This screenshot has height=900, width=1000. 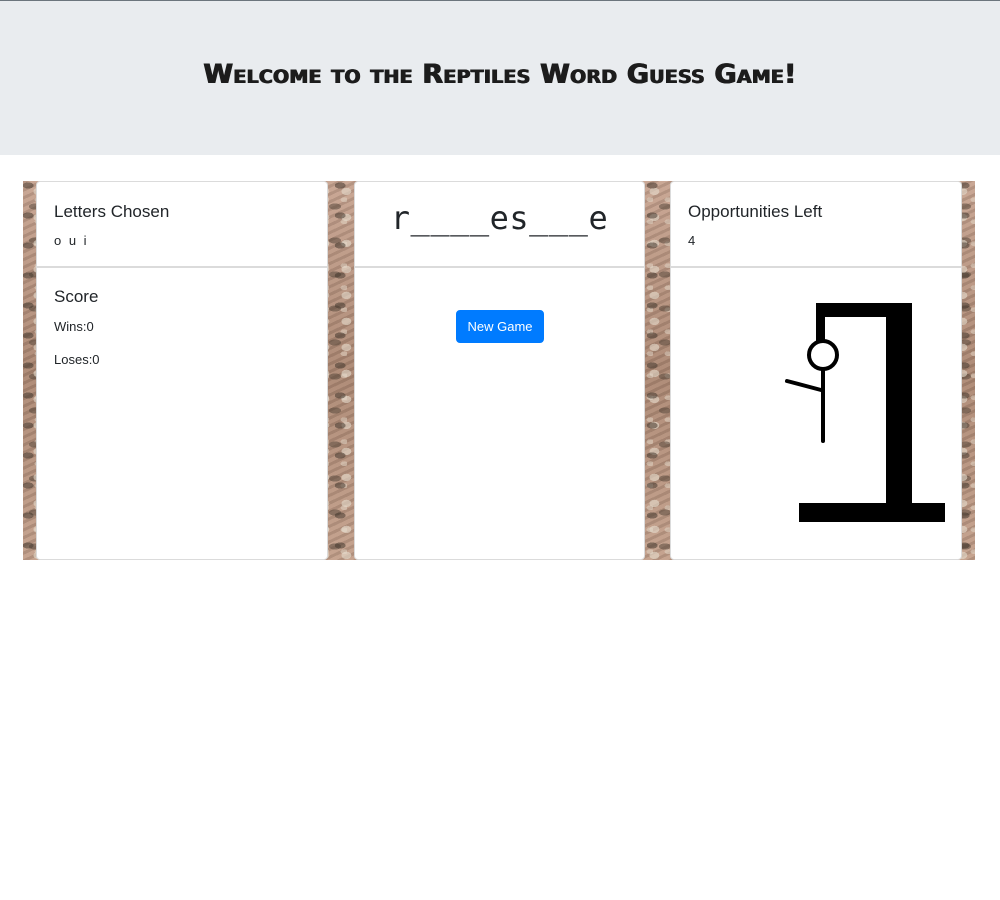 I want to click on game-controls-card: New Game, so click(x=499, y=413).